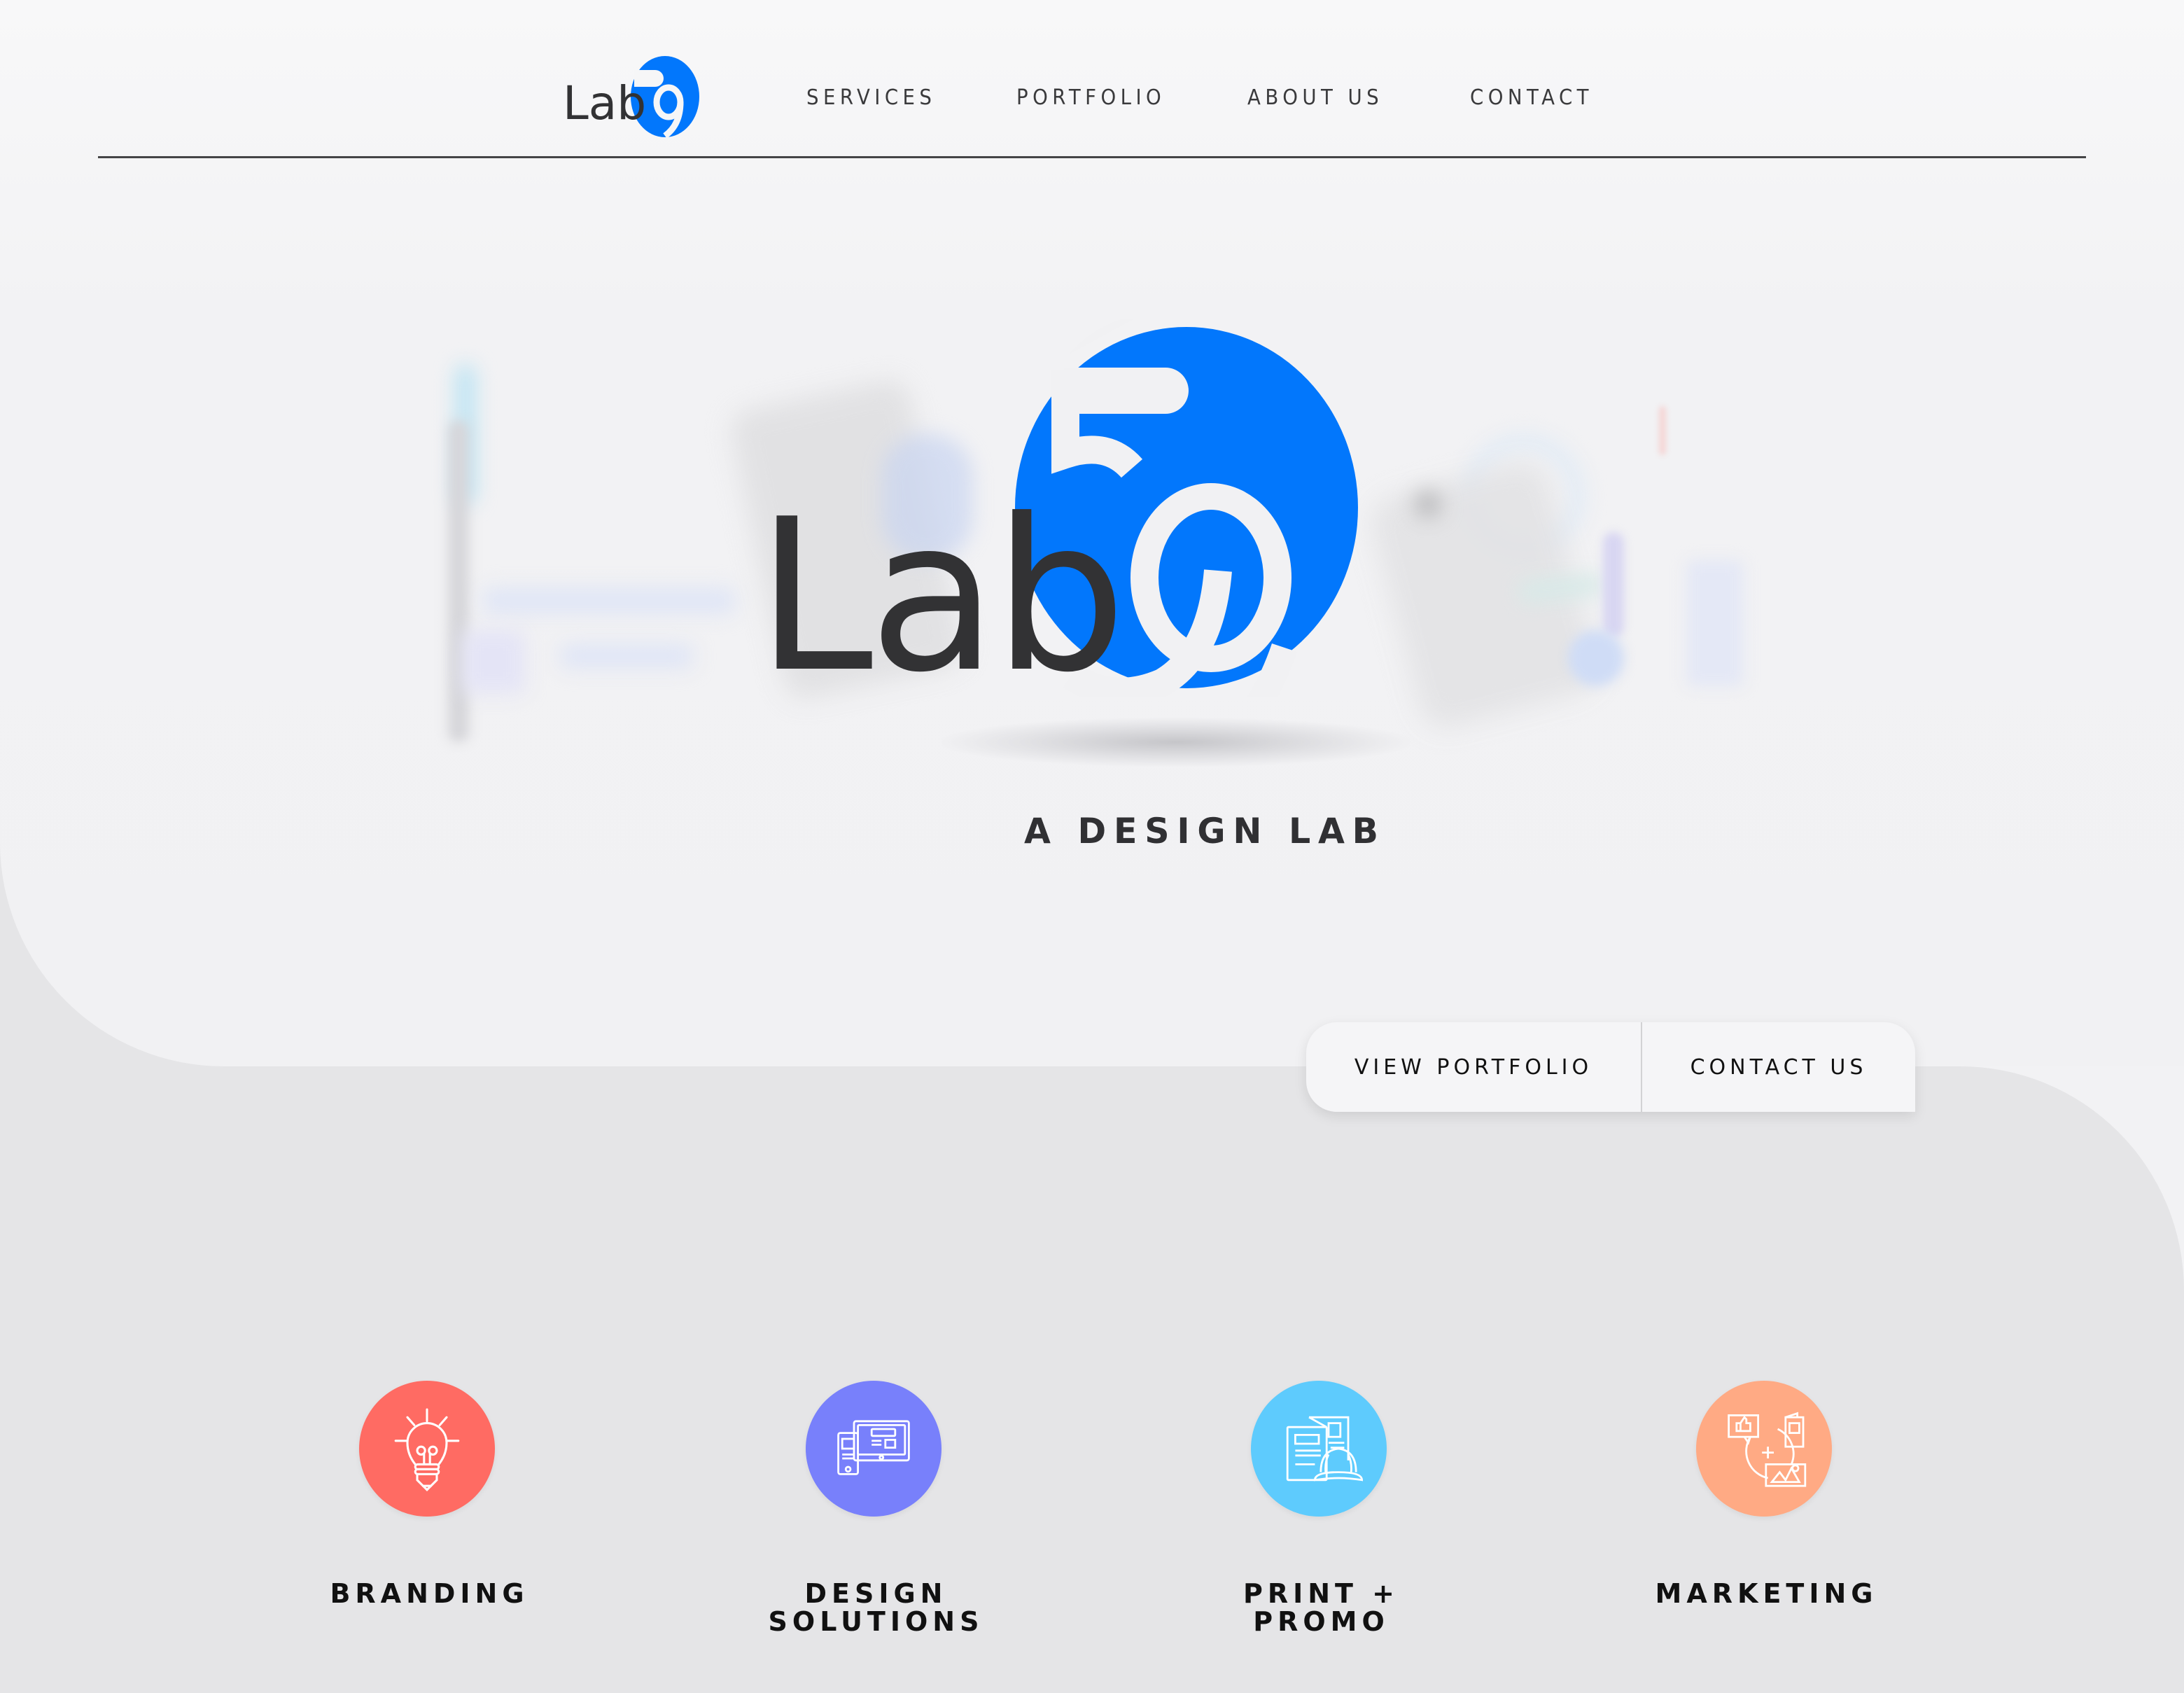 The height and width of the screenshot is (1693, 2184). What do you see at coordinates (1315, 97) in the screenshot?
I see `nav-about-us: ABOUT US` at bounding box center [1315, 97].